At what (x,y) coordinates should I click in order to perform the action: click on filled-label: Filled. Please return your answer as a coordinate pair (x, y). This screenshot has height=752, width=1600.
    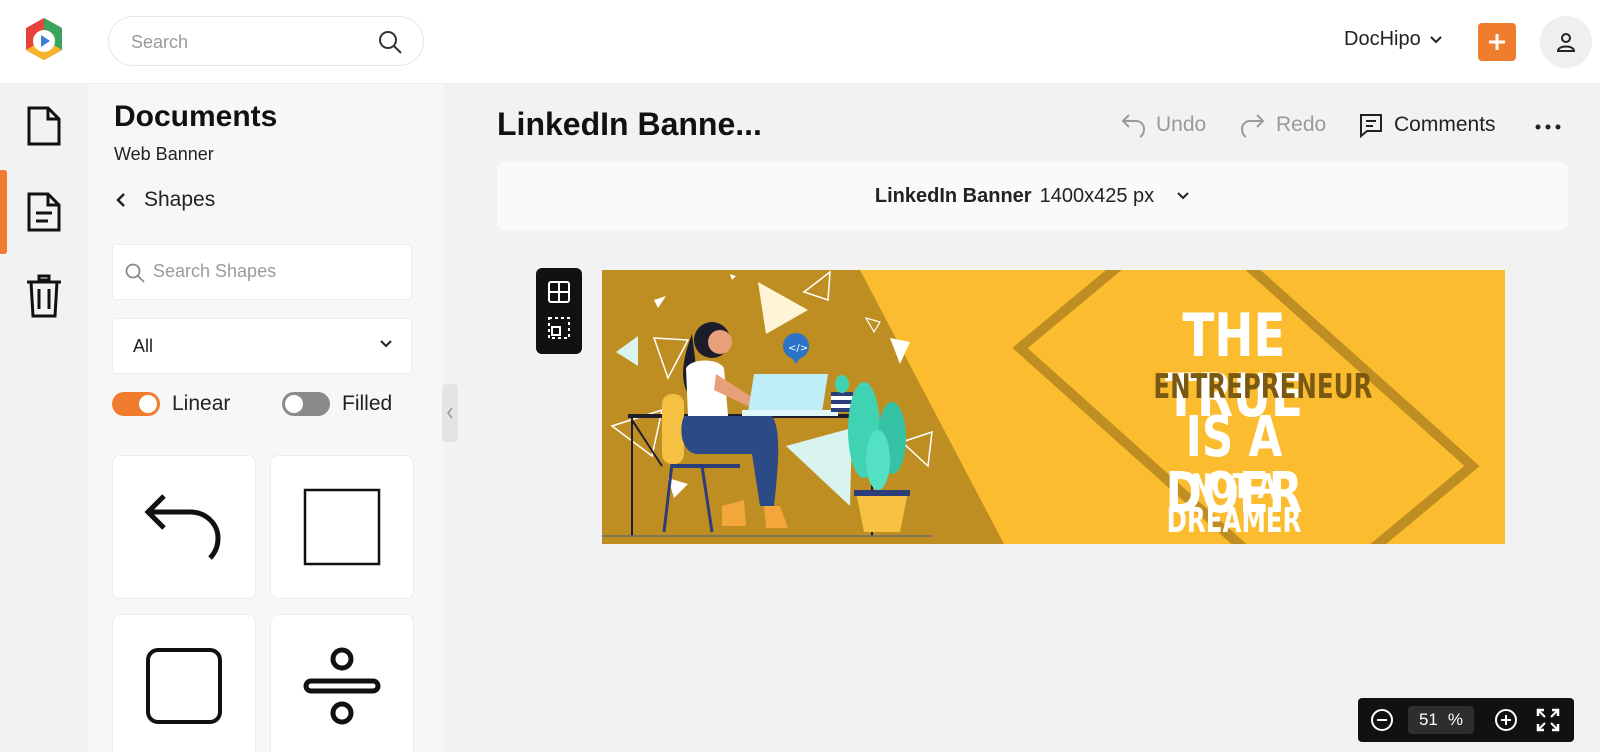
    Looking at the image, I should click on (367, 403).